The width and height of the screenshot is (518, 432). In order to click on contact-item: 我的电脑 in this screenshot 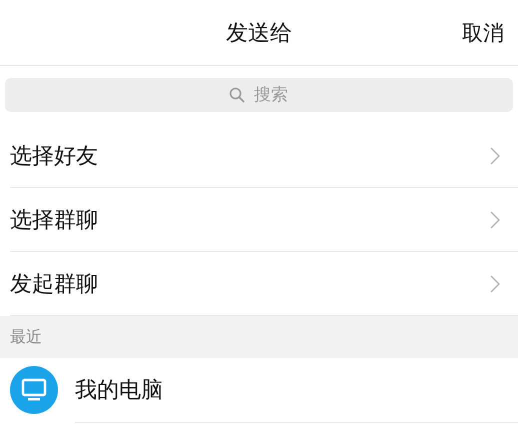, I will do `click(259, 390)`.